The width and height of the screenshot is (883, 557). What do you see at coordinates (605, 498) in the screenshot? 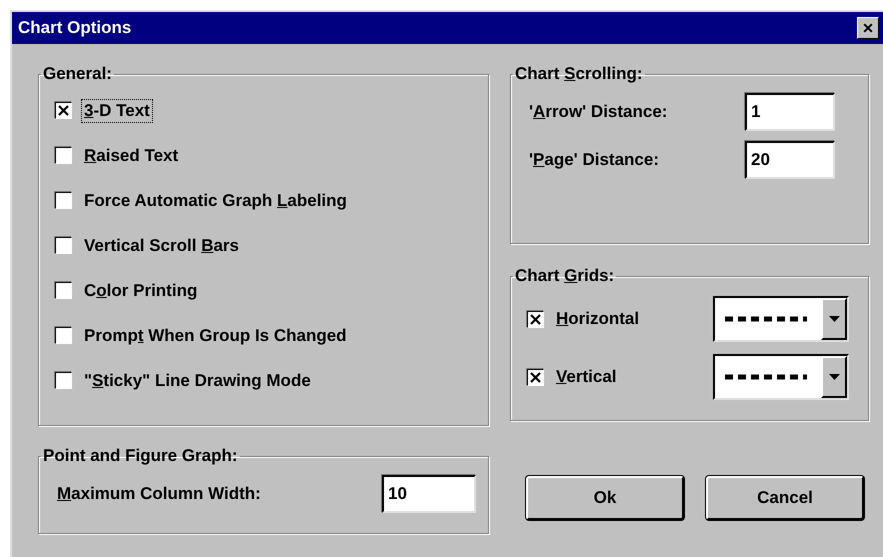
I see `ok-button: Ok` at bounding box center [605, 498].